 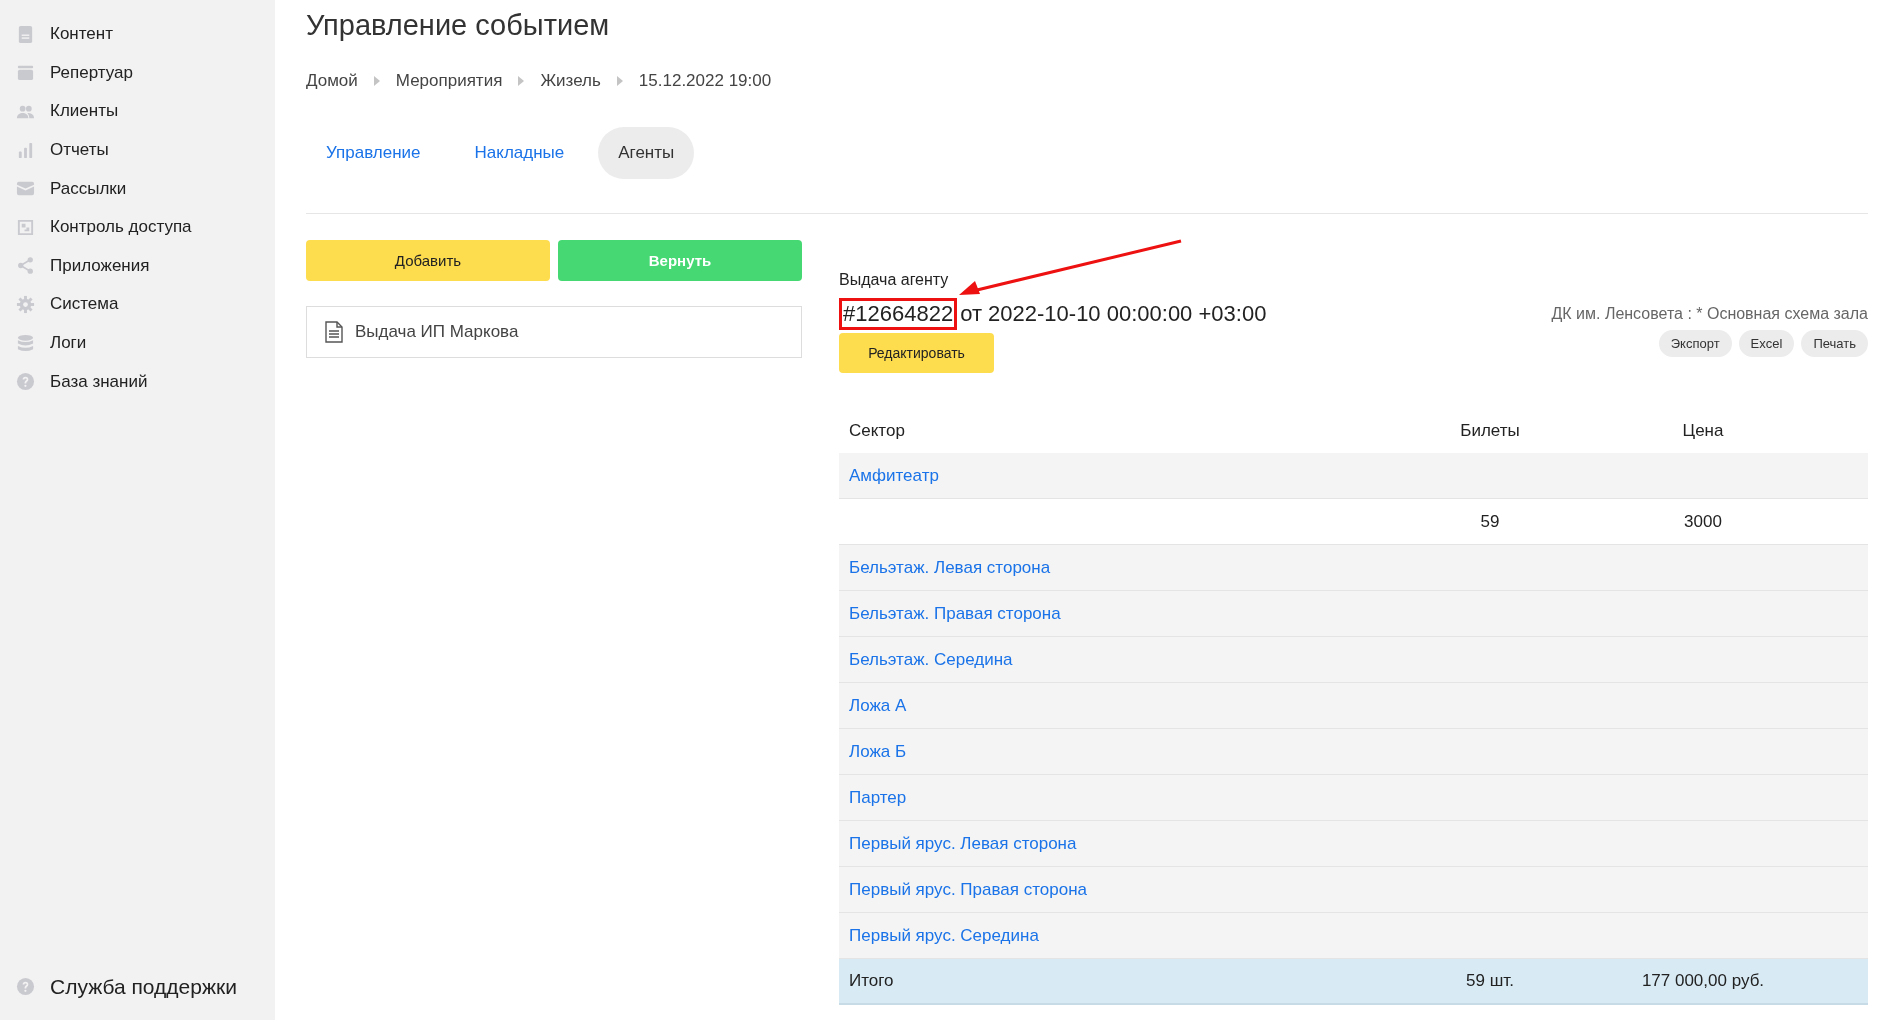 What do you see at coordinates (137, 111) in the screenshot?
I see `sidebar-item: Клиенты` at bounding box center [137, 111].